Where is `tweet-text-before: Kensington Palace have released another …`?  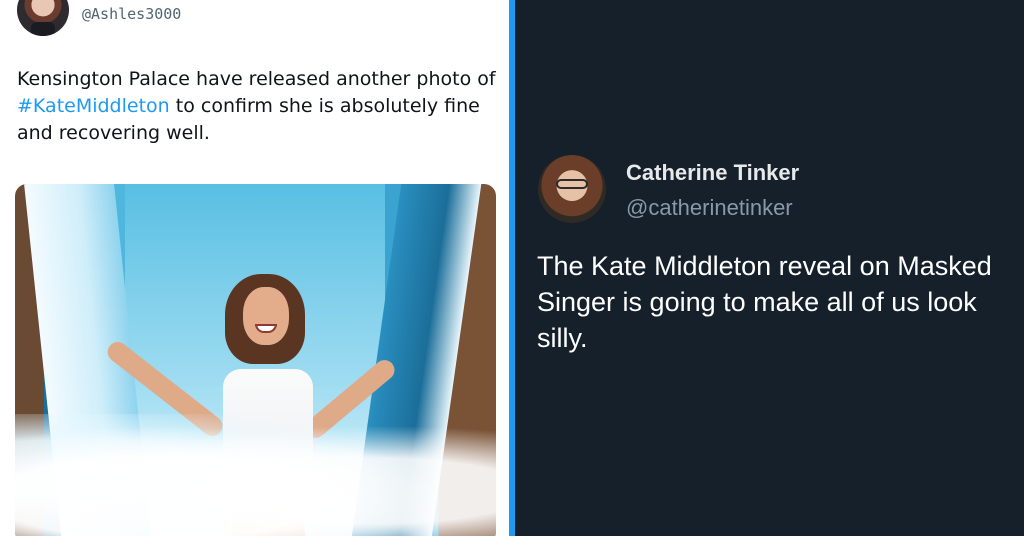
tweet-text-before: Kensington Palace have released another … is located at coordinates (256, 79).